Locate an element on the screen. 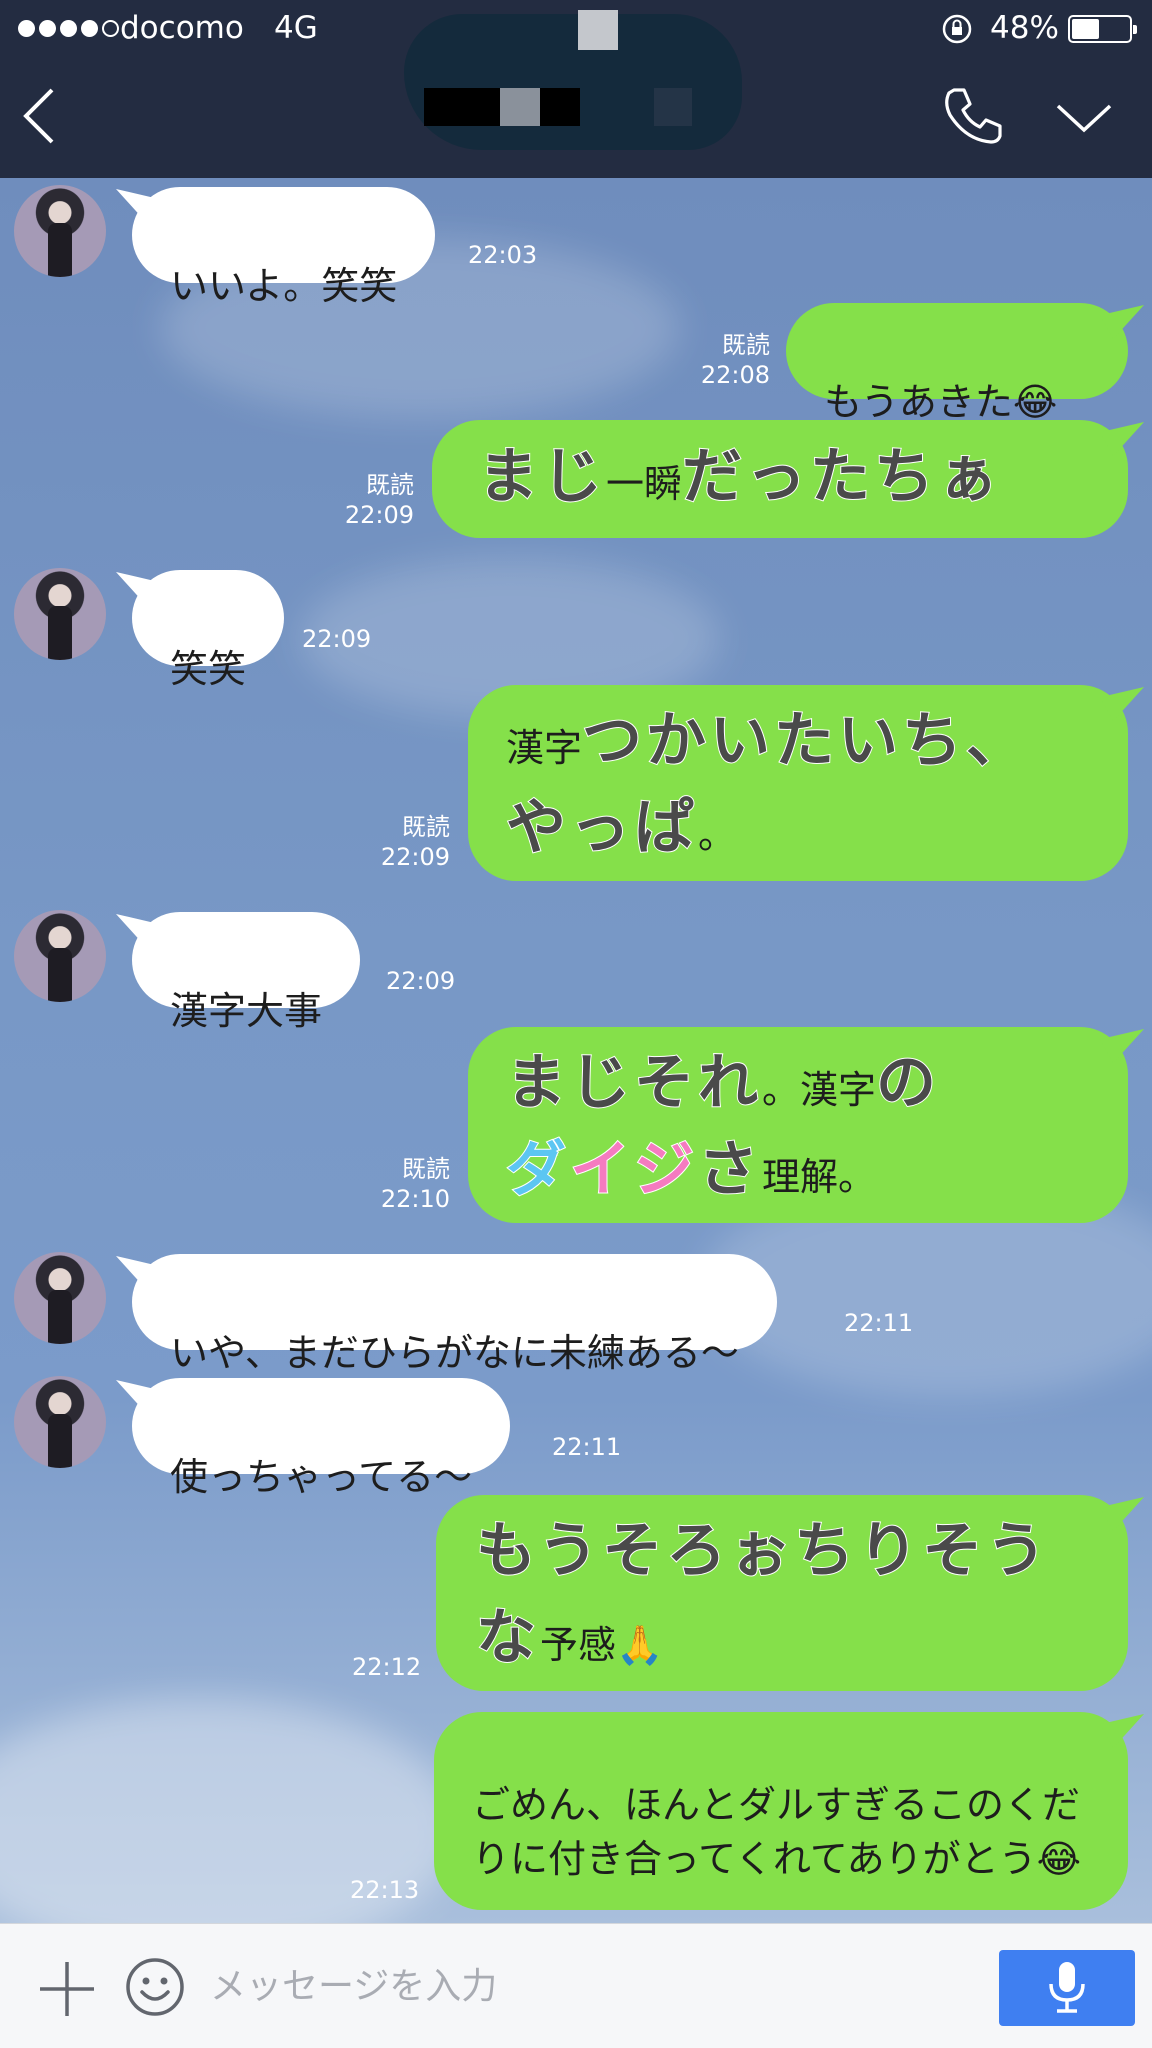 The width and height of the screenshot is (1152, 2048). carrier-name: docomo is located at coordinates (182, 28).